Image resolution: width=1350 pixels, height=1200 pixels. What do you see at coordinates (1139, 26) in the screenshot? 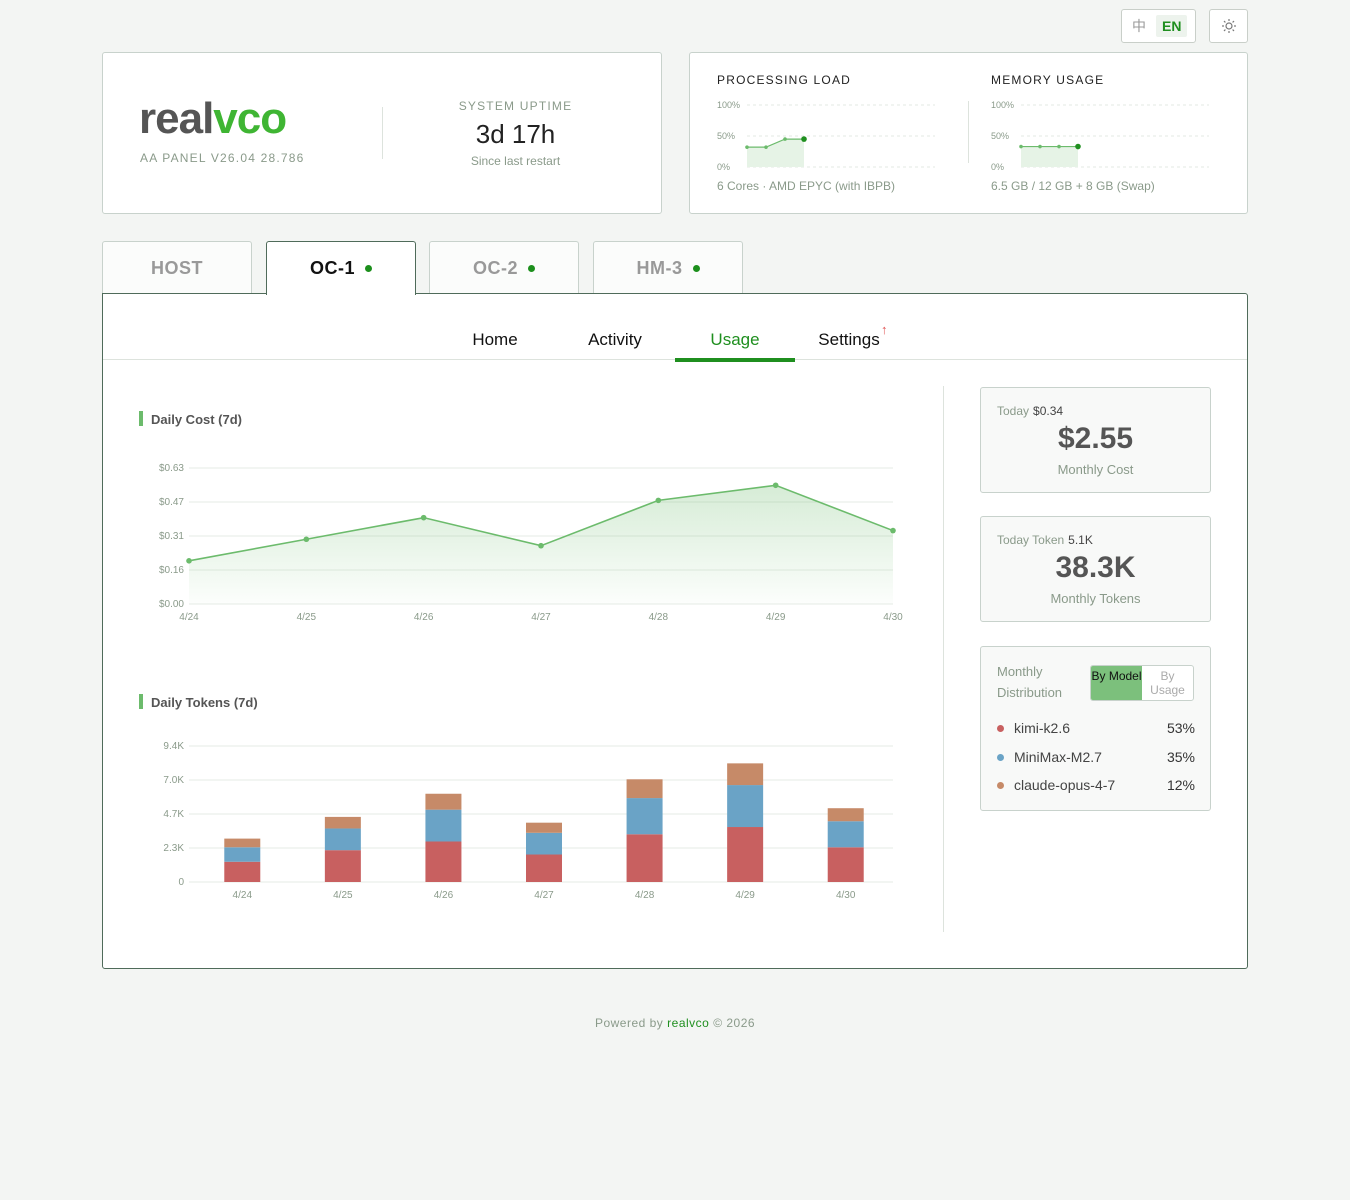
I see `lang-zh-option: 中` at bounding box center [1139, 26].